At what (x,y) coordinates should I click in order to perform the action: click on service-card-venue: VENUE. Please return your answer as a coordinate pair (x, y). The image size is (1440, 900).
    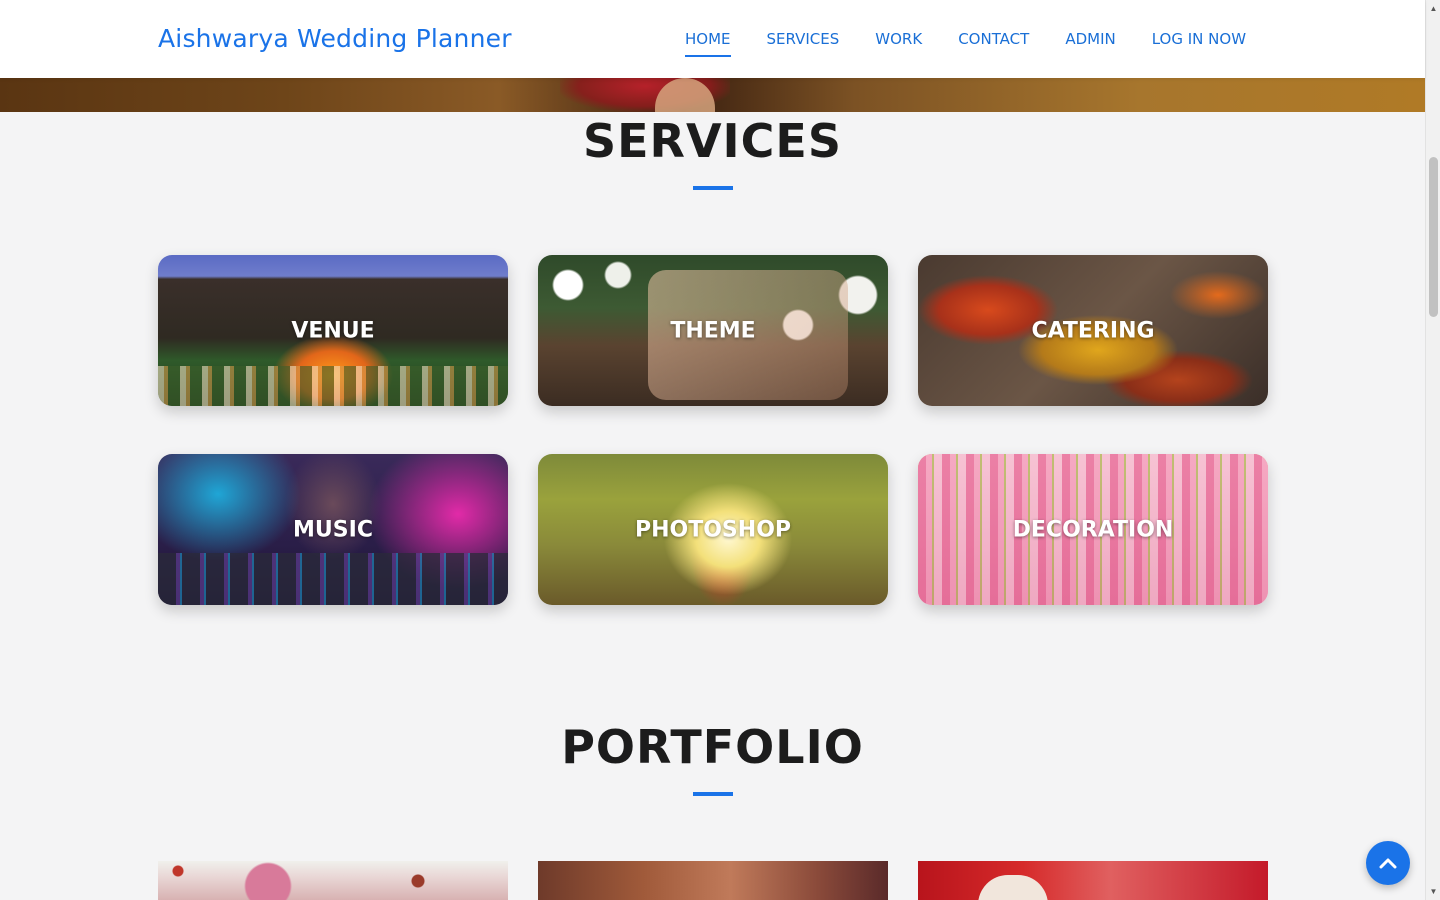
    Looking at the image, I should click on (333, 330).